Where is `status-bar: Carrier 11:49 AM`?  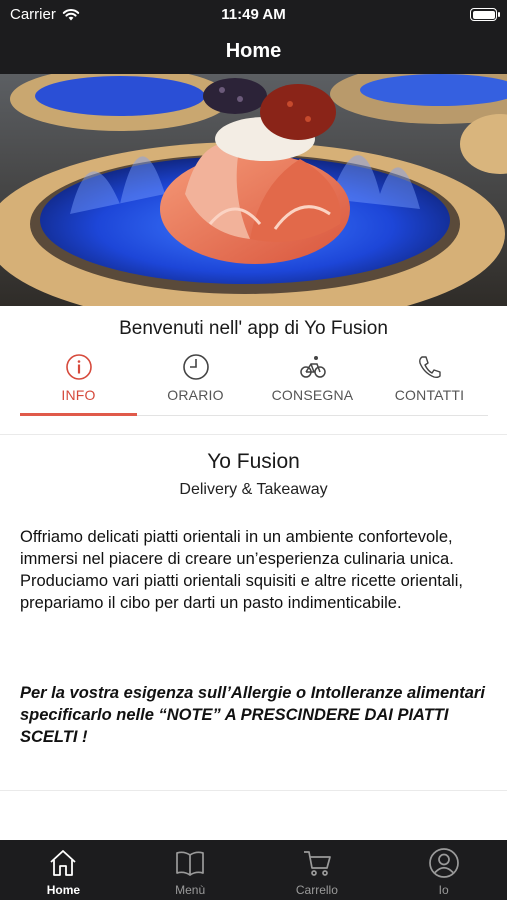 status-bar: Carrier 11:49 AM is located at coordinates (253, 15).